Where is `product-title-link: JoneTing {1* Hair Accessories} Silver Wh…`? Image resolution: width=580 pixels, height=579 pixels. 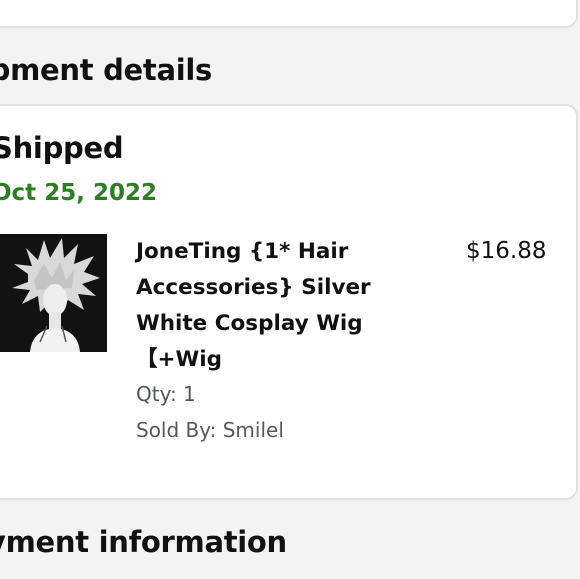
product-title-link: JoneTing {1* Hair Accessories} Silver Wh… is located at coordinates (267, 306).